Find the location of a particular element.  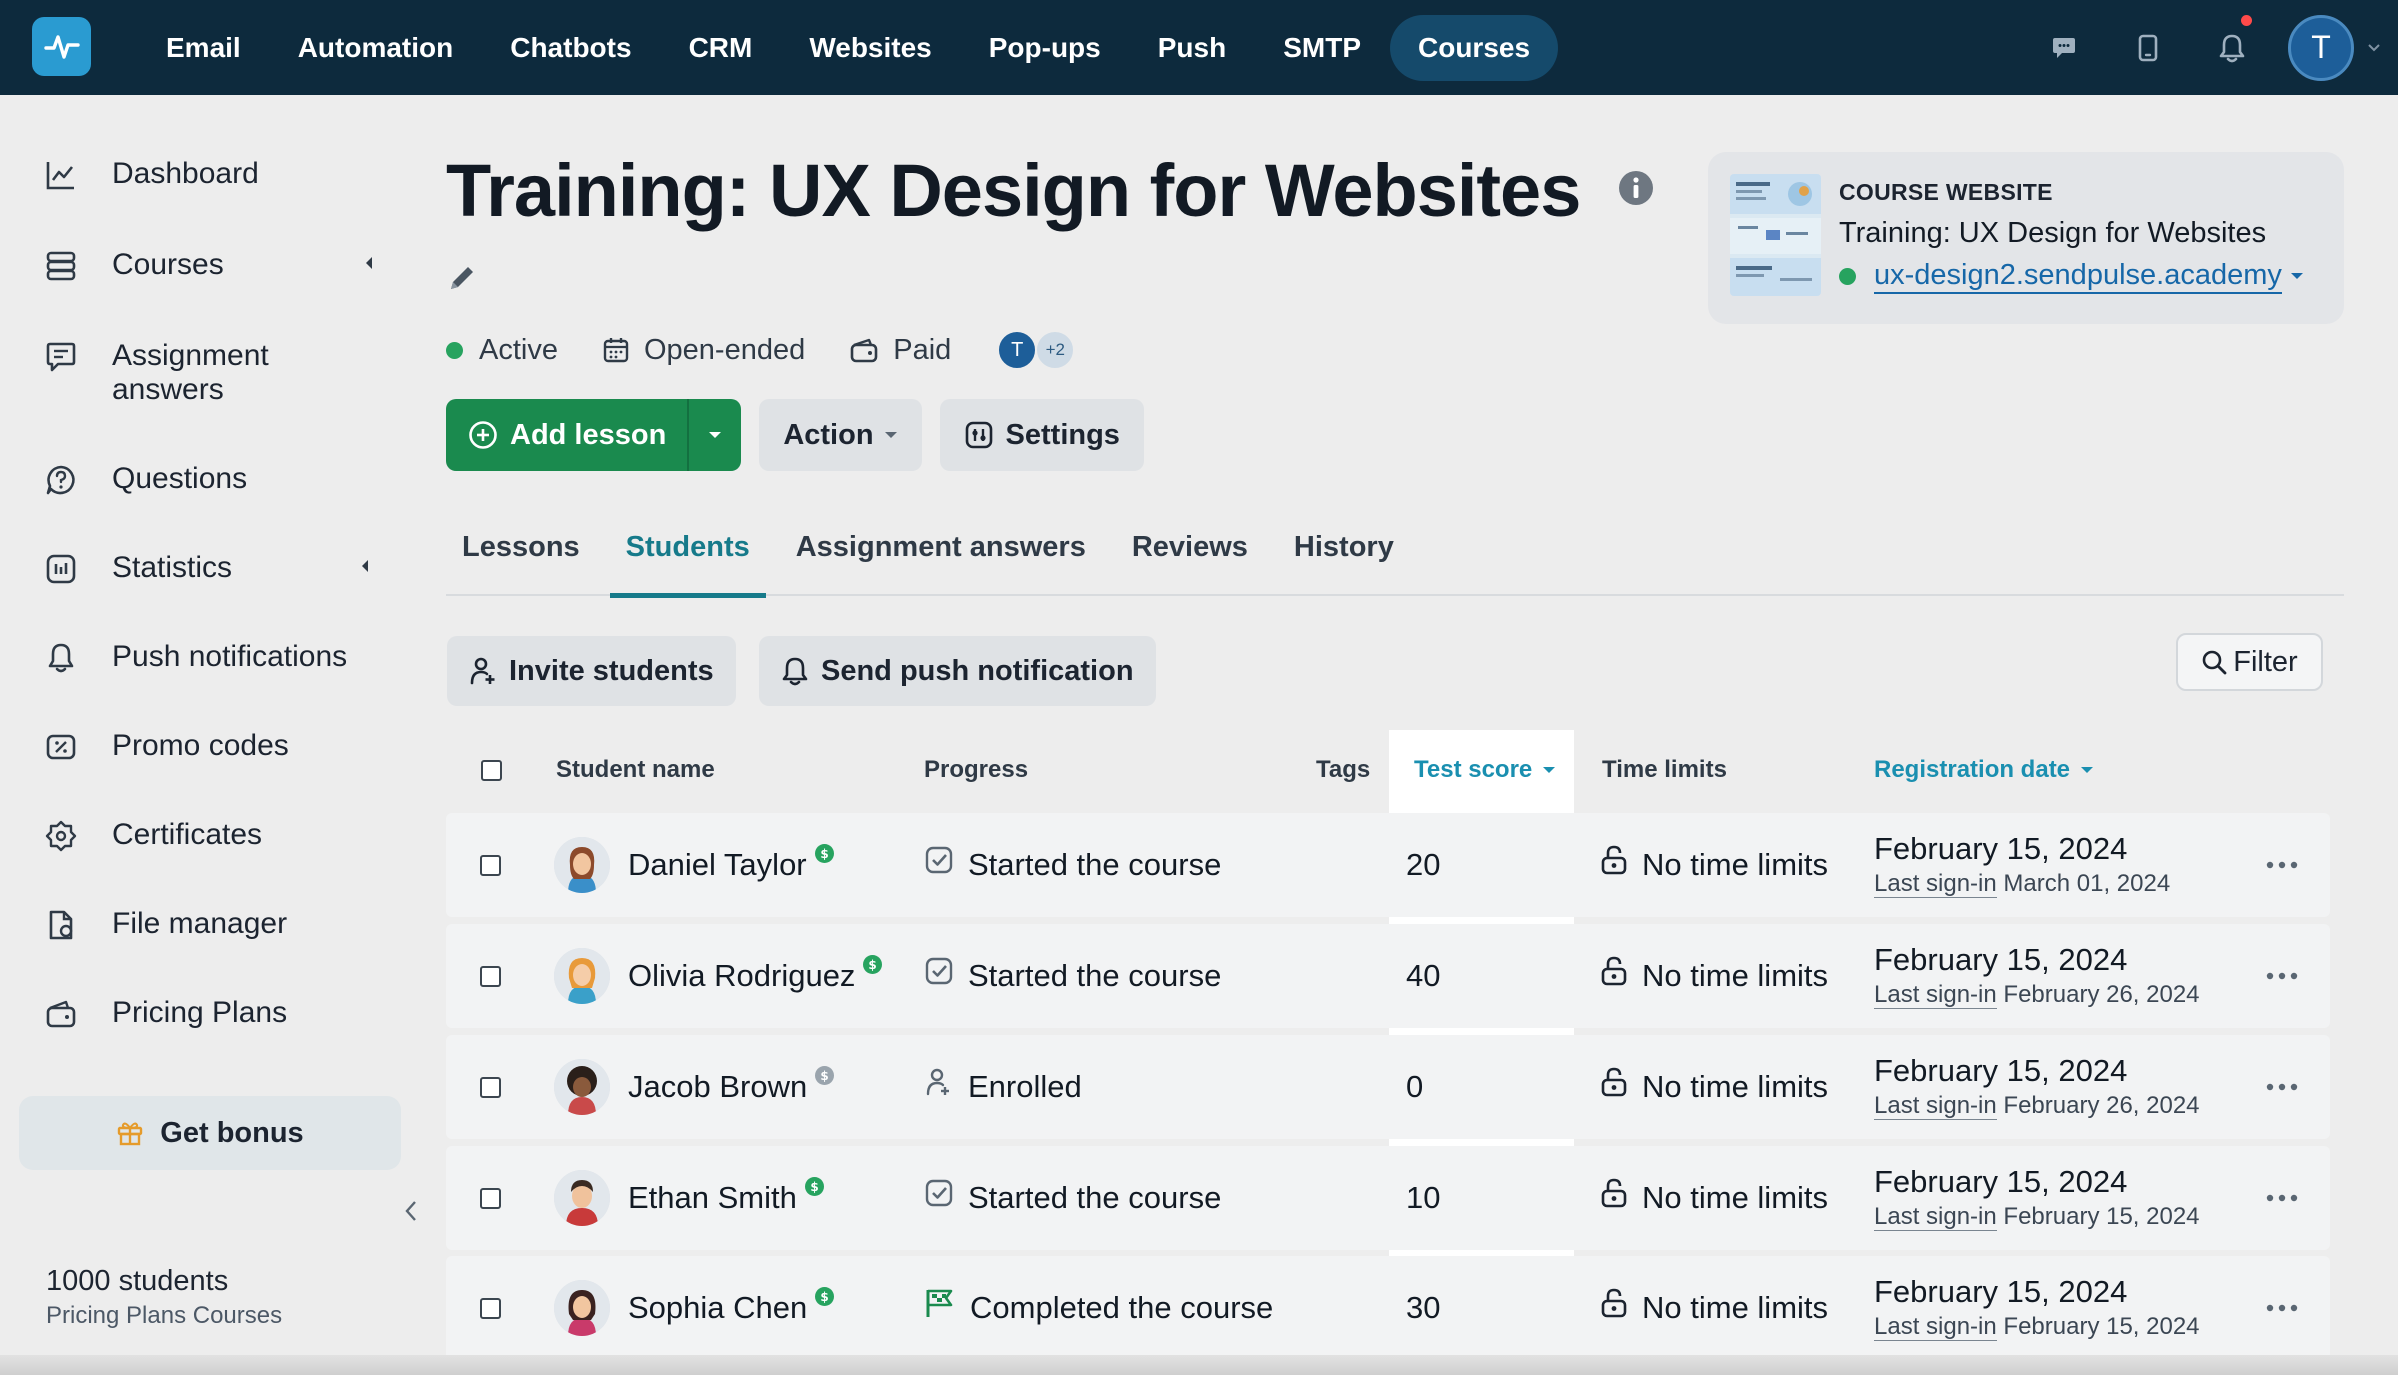

student-name: Jacob Brown is located at coordinates (717, 1087).